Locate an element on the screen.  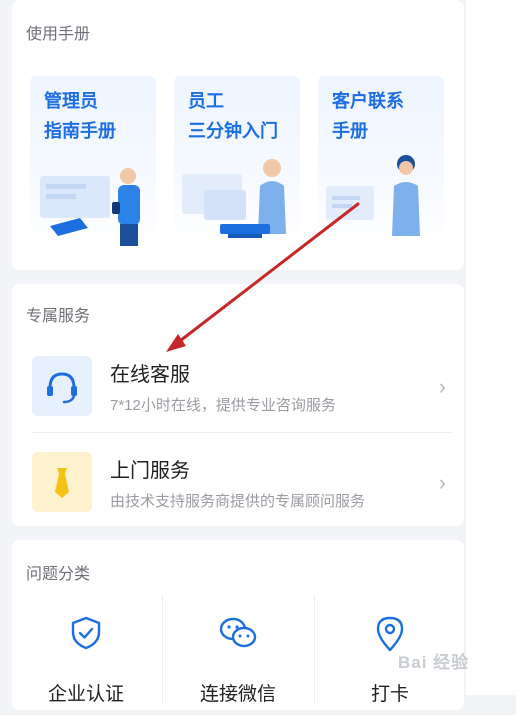
employee-illustration is located at coordinates (234, 198).